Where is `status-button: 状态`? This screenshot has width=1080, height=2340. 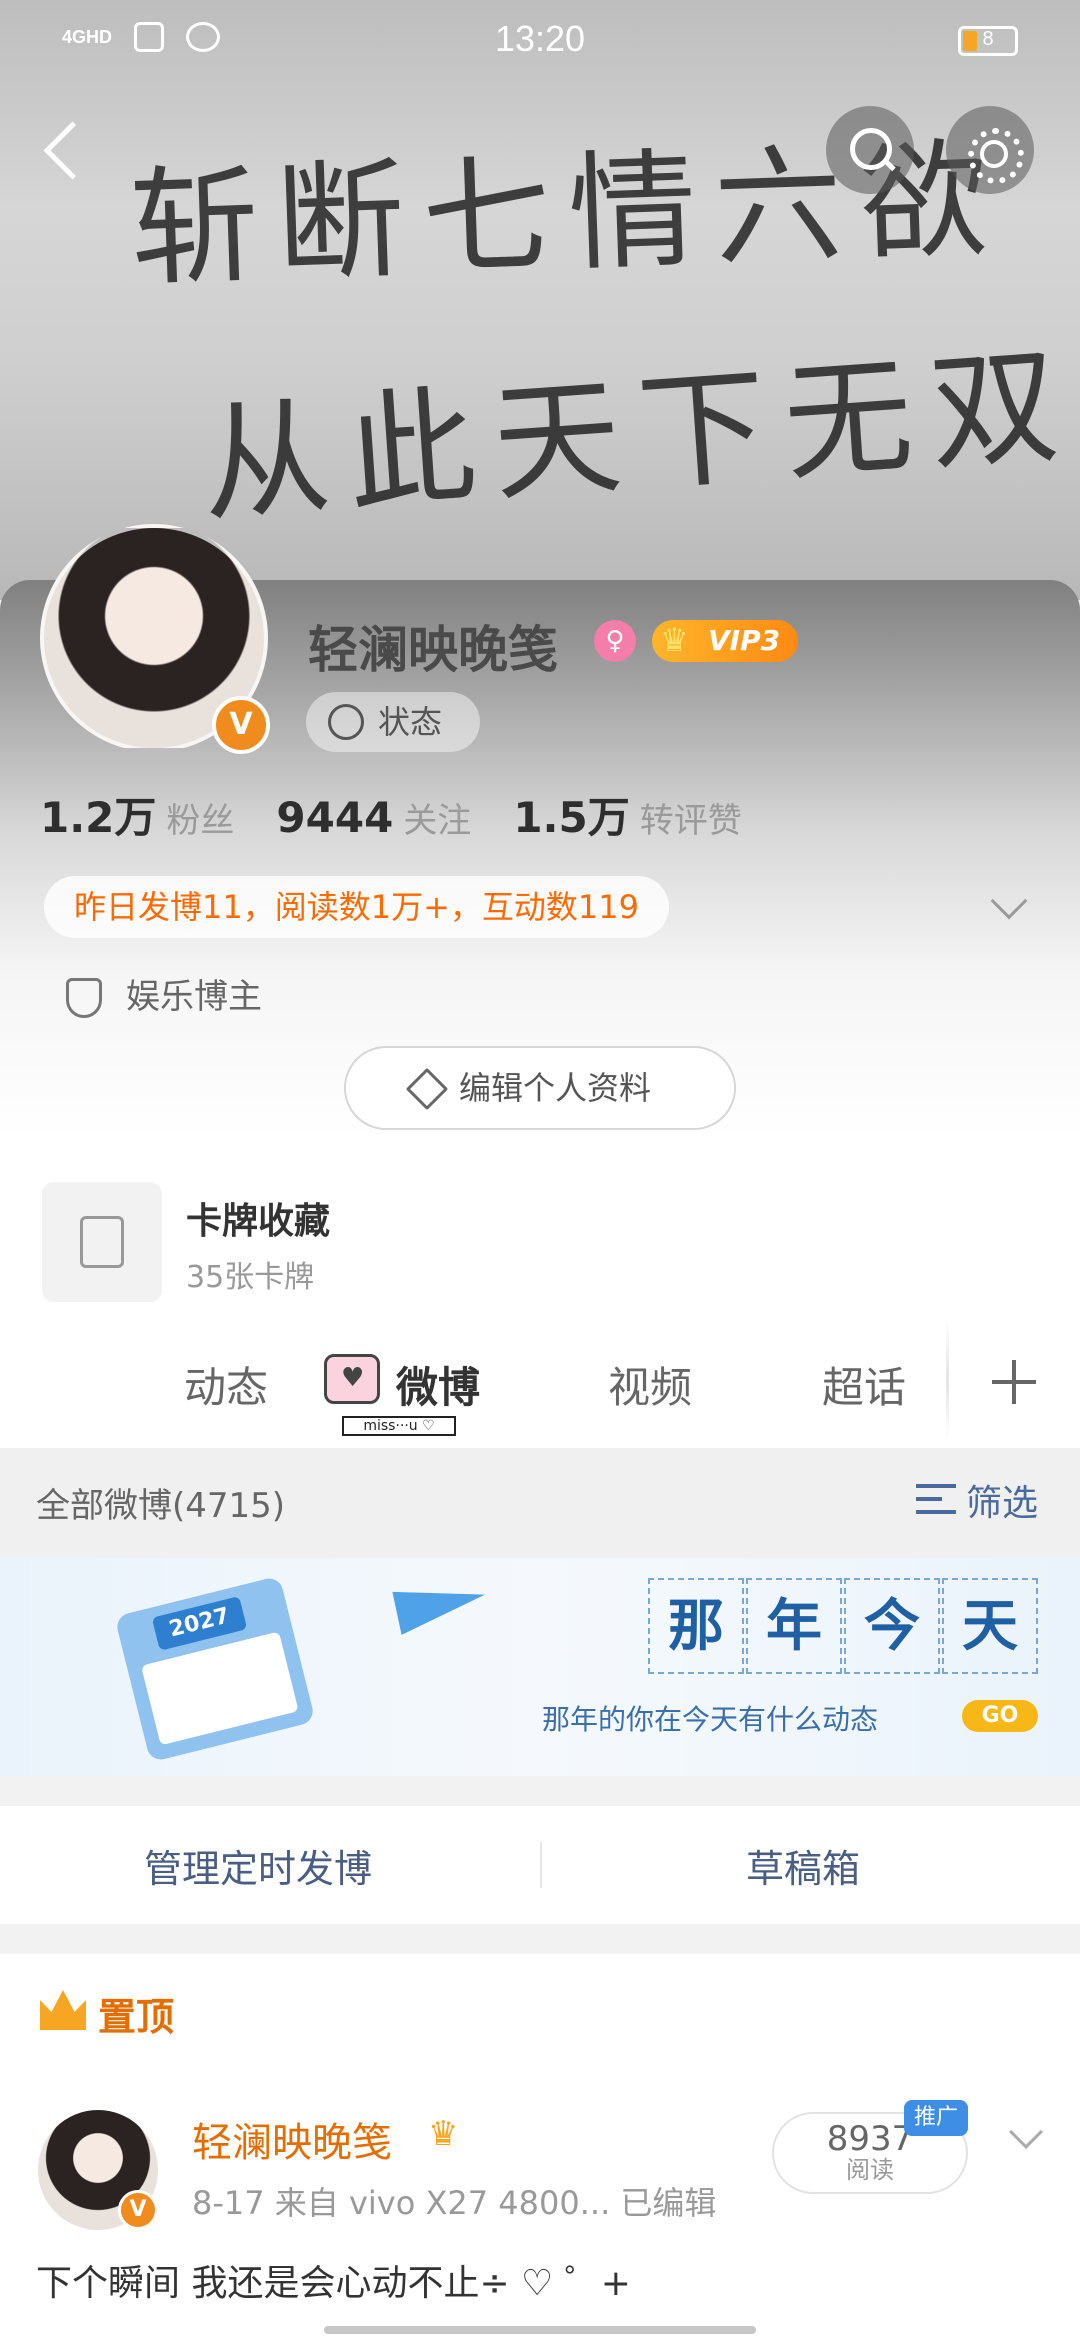
status-button: 状态 is located at coordinates (393, 722).